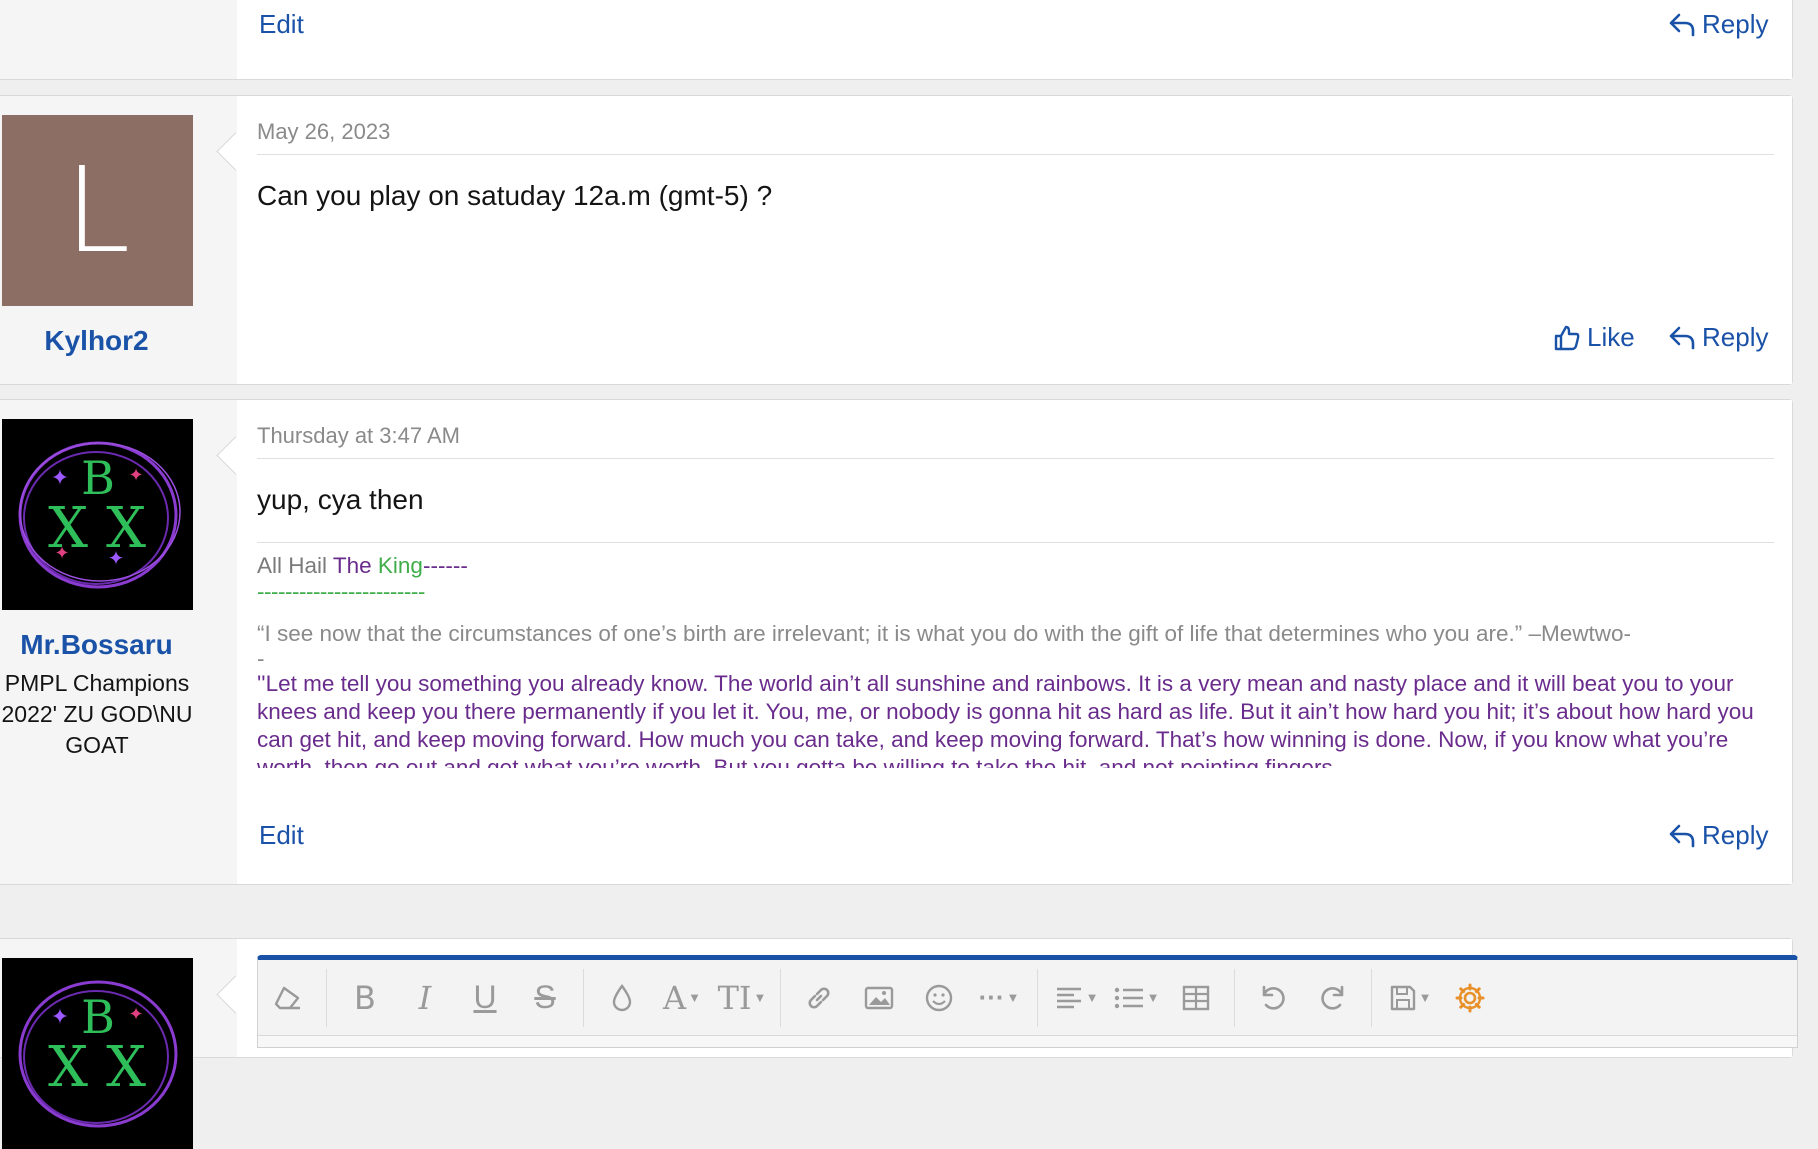  I want to click on avatar-letter: L, so click(97, 210).